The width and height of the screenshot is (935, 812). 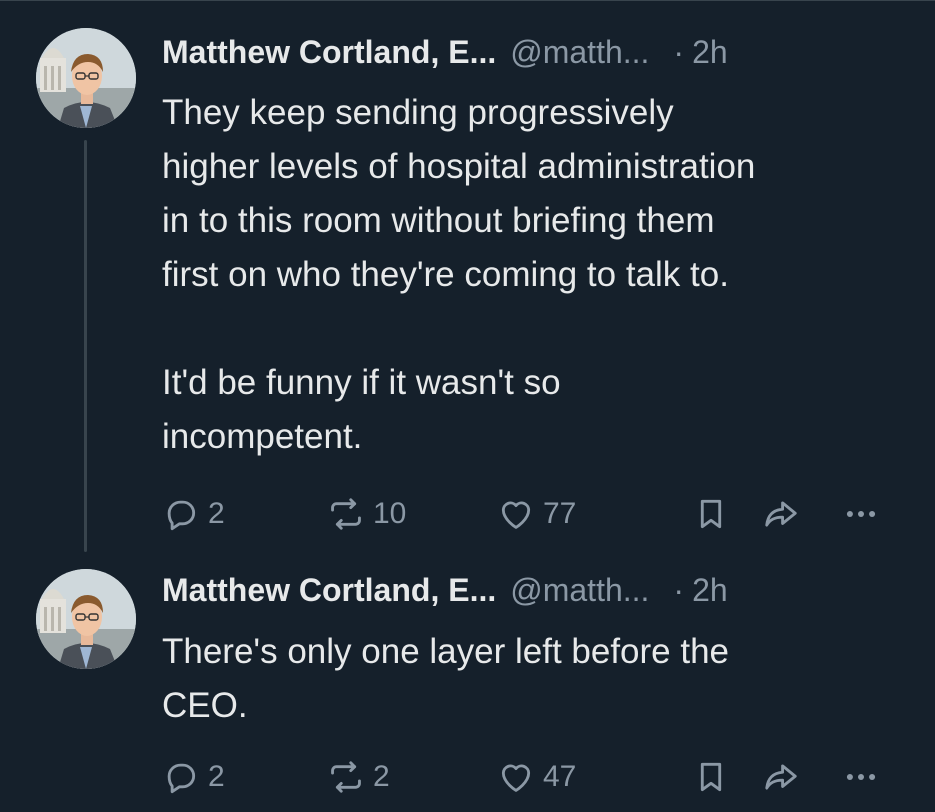 I want to click on like-count: 47, so click(x=560, y=776).